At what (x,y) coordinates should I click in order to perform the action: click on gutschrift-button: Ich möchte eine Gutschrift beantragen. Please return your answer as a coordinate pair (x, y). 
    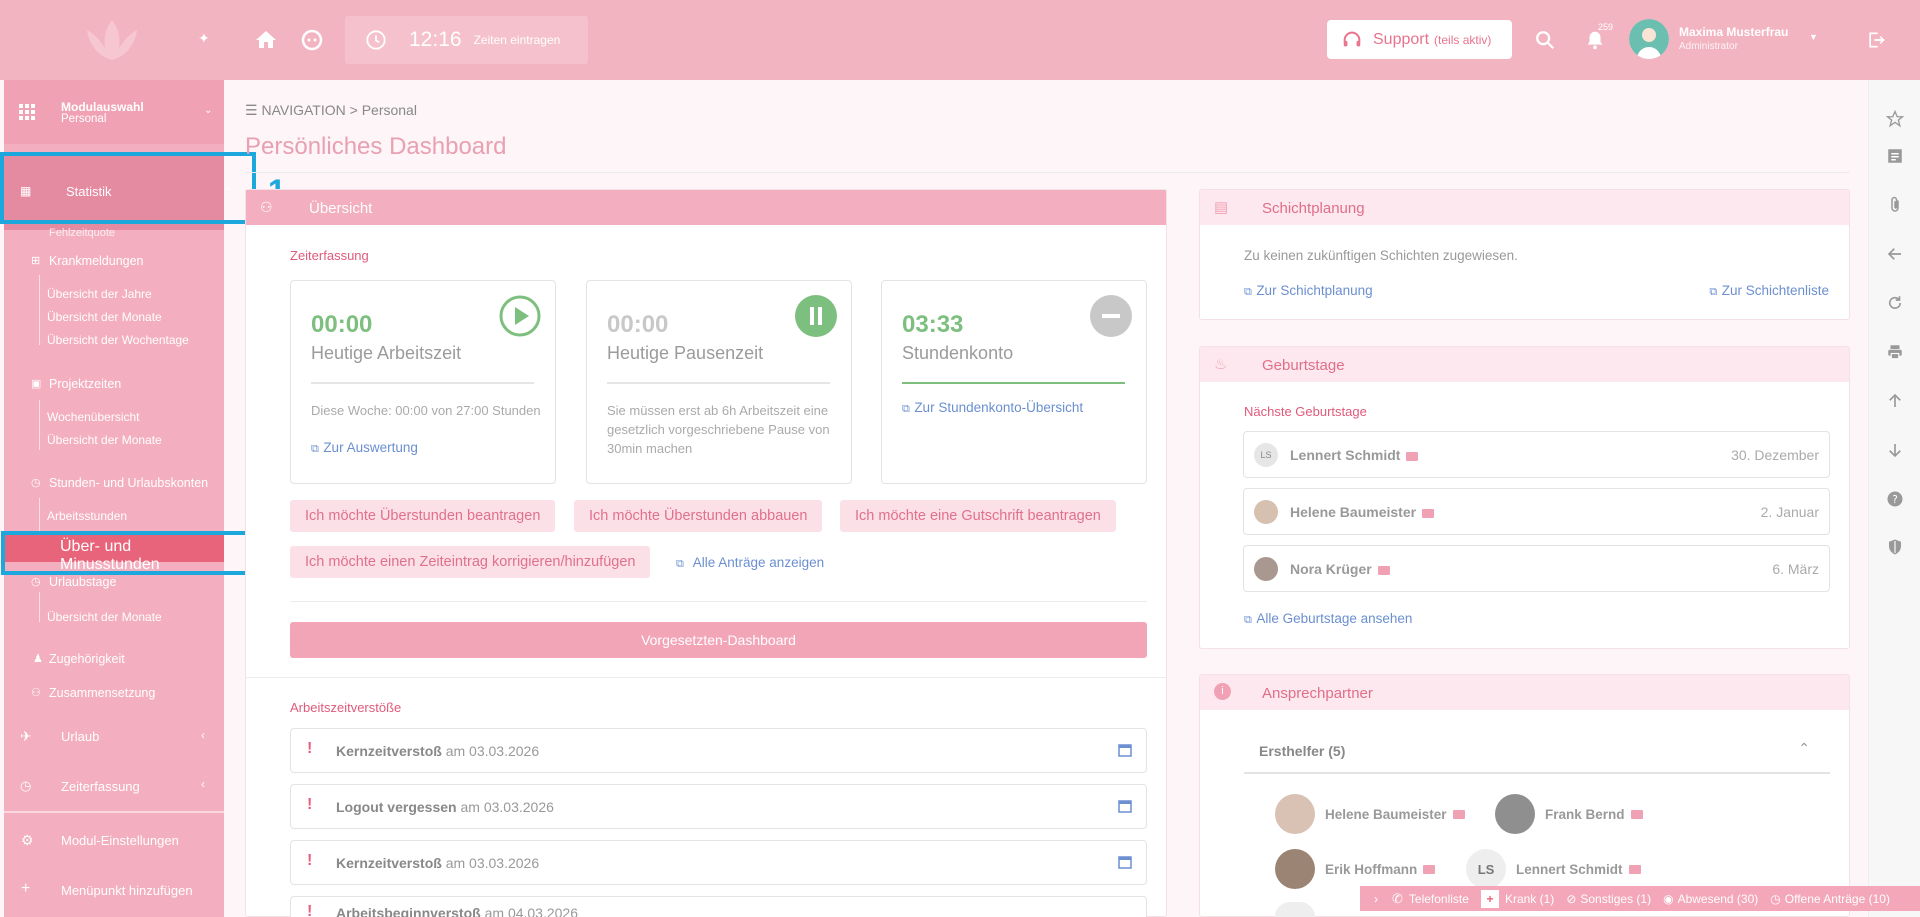
    Looking at the image, I should click on (978, 516).